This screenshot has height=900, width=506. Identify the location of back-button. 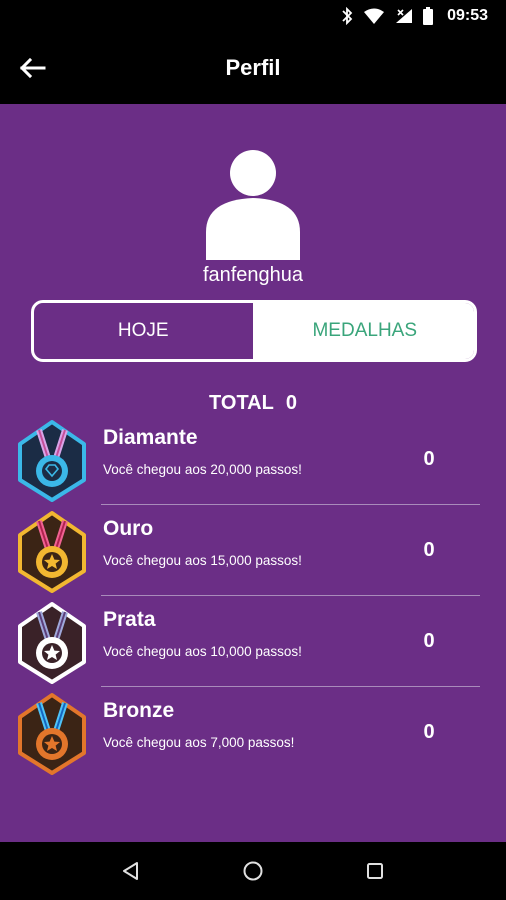
(32, 68).